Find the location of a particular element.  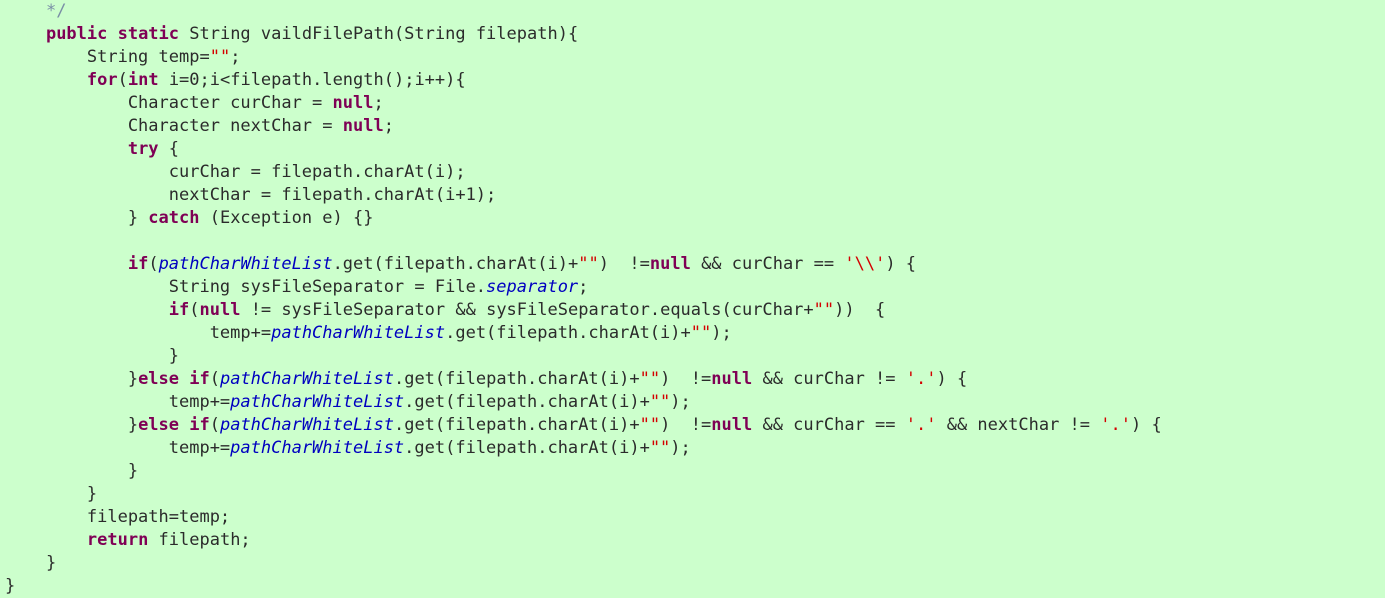

code-token-keyword: if is located at coordinates (179, 310).